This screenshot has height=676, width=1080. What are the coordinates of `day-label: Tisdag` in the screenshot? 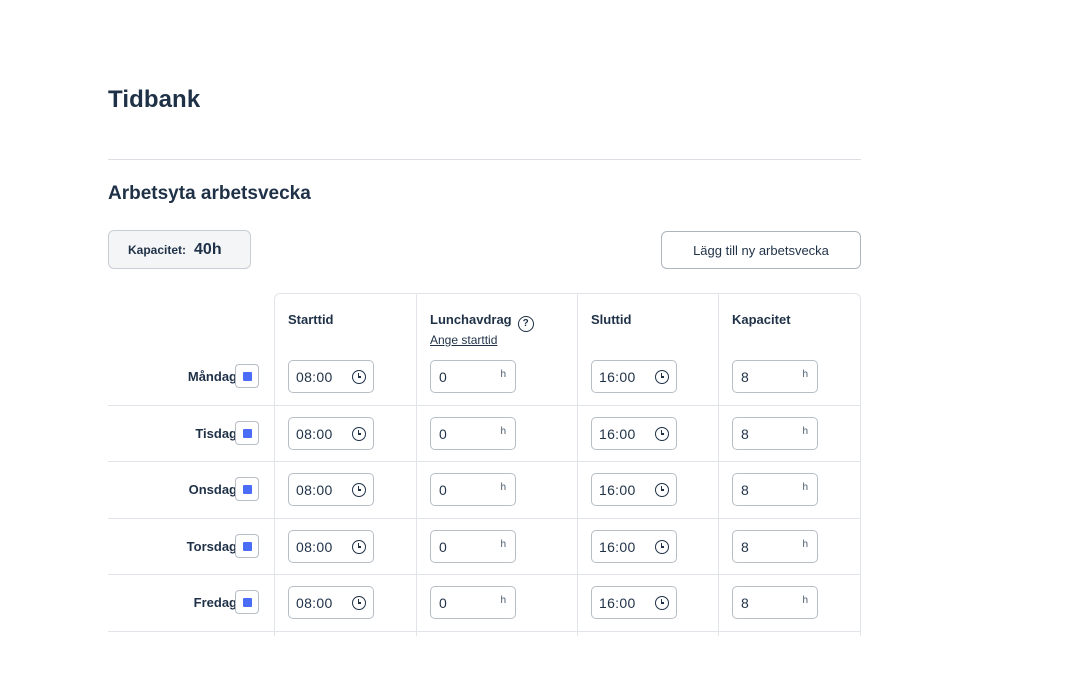 It's located at (216, 433).